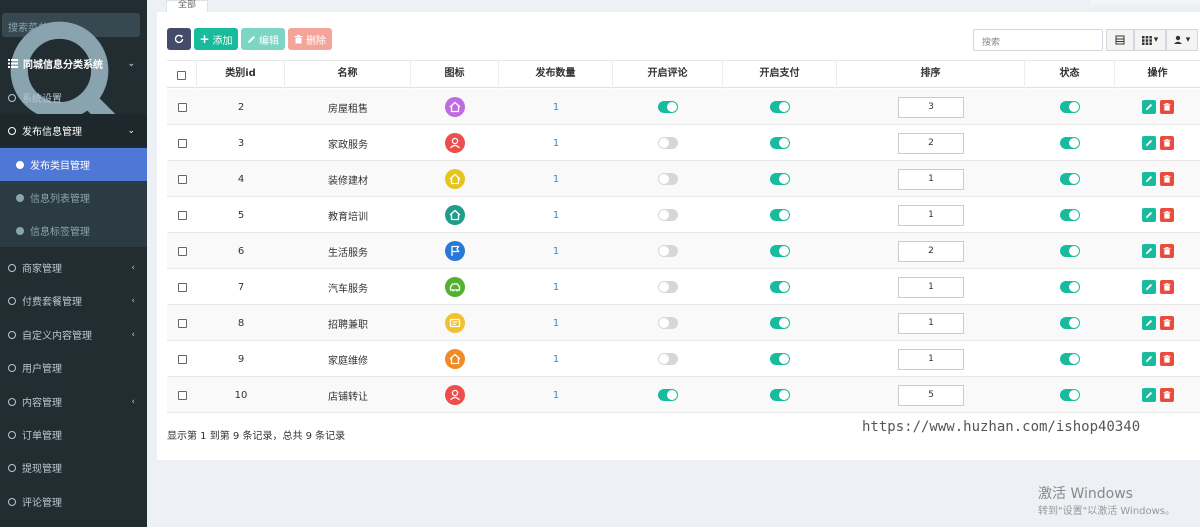 The height and width of the screenshot is (527, 1200). What do you see at coordinates (73, 300) in the screenshot?
I see `sidebar-item-paid-plans: 付费套餐管理 ‹` at bounding box center [73, 300].